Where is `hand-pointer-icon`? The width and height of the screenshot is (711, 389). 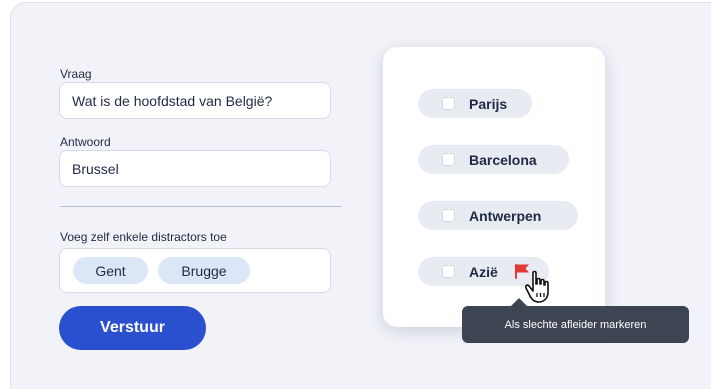
hand-pointer-icon is located at coordinates (542, 289).